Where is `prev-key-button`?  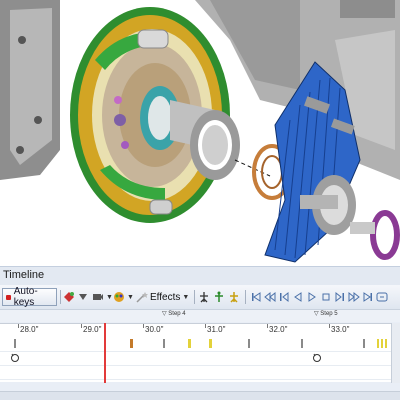 prev-key-button is located at coordinates (270, 297).